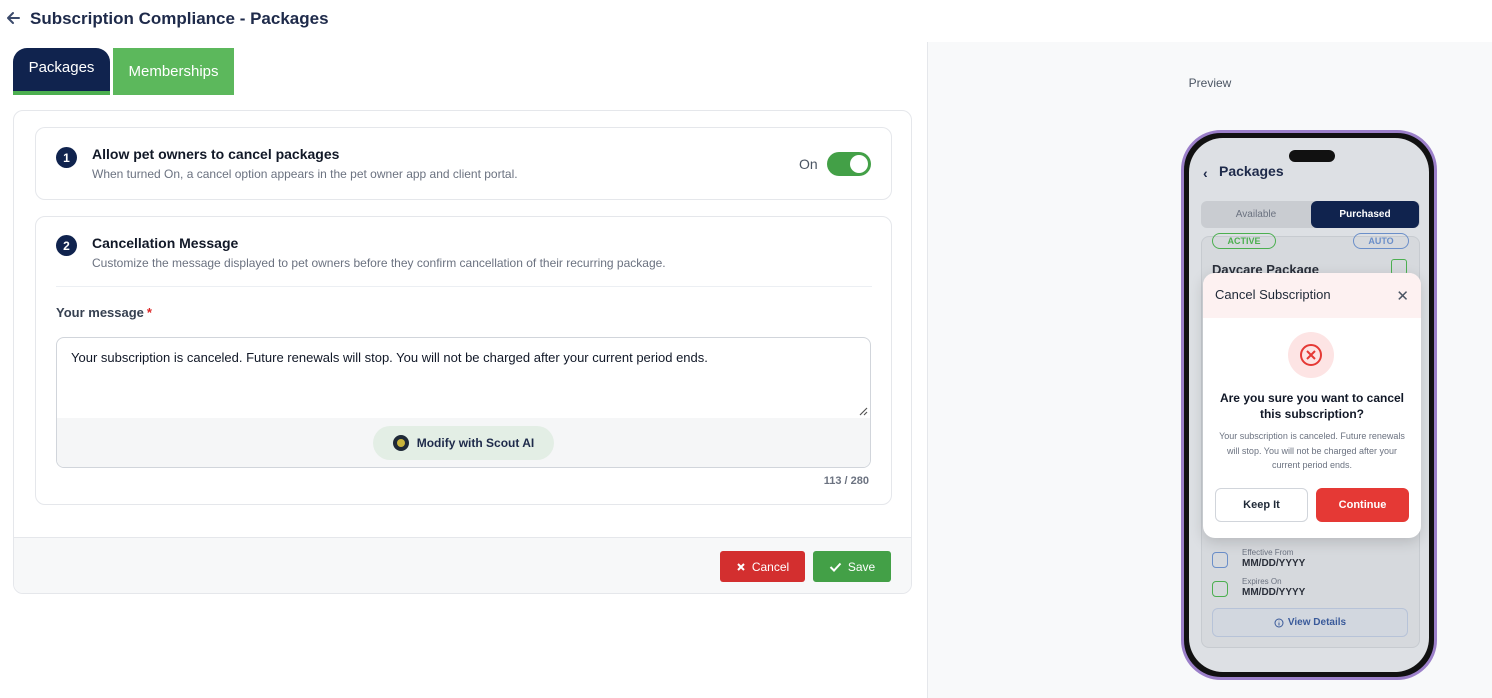 Image resolution: width=1492 pixels, height=698 pixels. I want to click on section-title: Cancellation Message, so click(165, 243).